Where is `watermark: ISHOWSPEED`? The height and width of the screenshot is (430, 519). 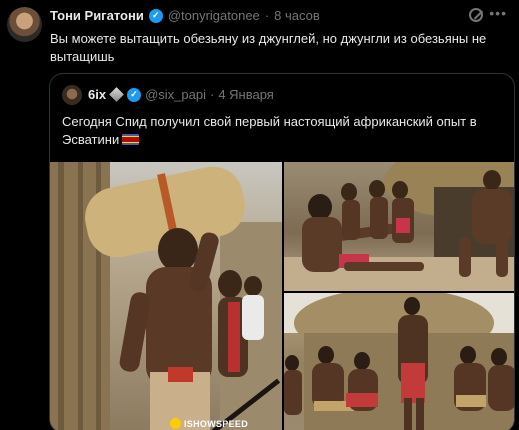 watermark: ISHOWSPEED is located at coordinates (209, 423).